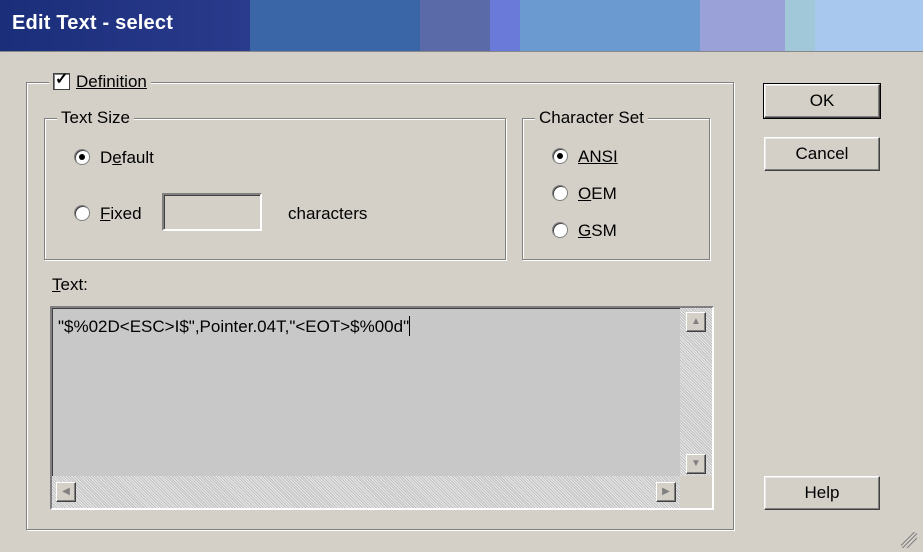  I want to click on help-button: Help, so click(822, 493).